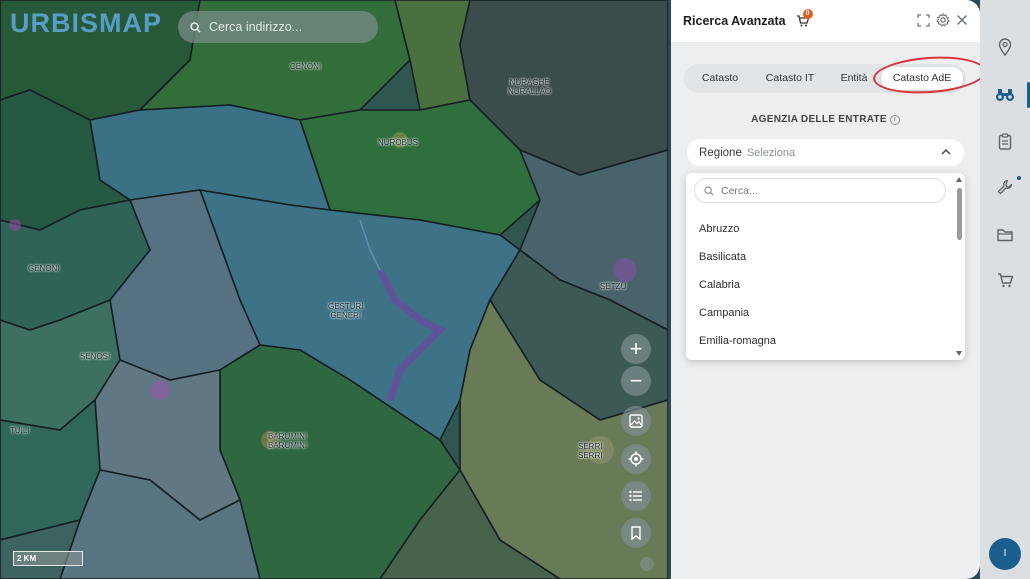  I want to click on wrench-icon, so click(1005, 187).